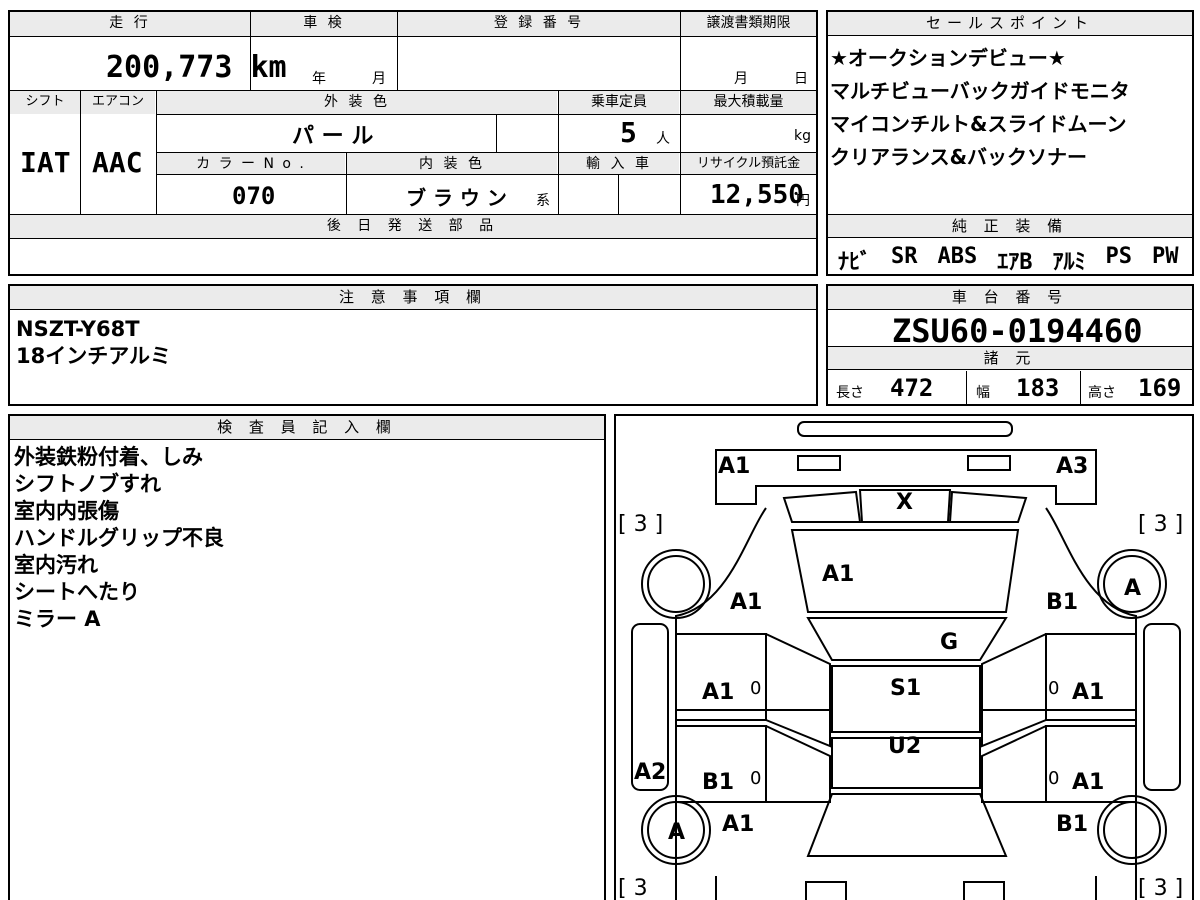 The width and height of the screenshot is (1200, 900). Describe the element at coordinates (959, 157) in the screenshot. I see `sales-point-item: クリアランス&バックソナー` at that location.